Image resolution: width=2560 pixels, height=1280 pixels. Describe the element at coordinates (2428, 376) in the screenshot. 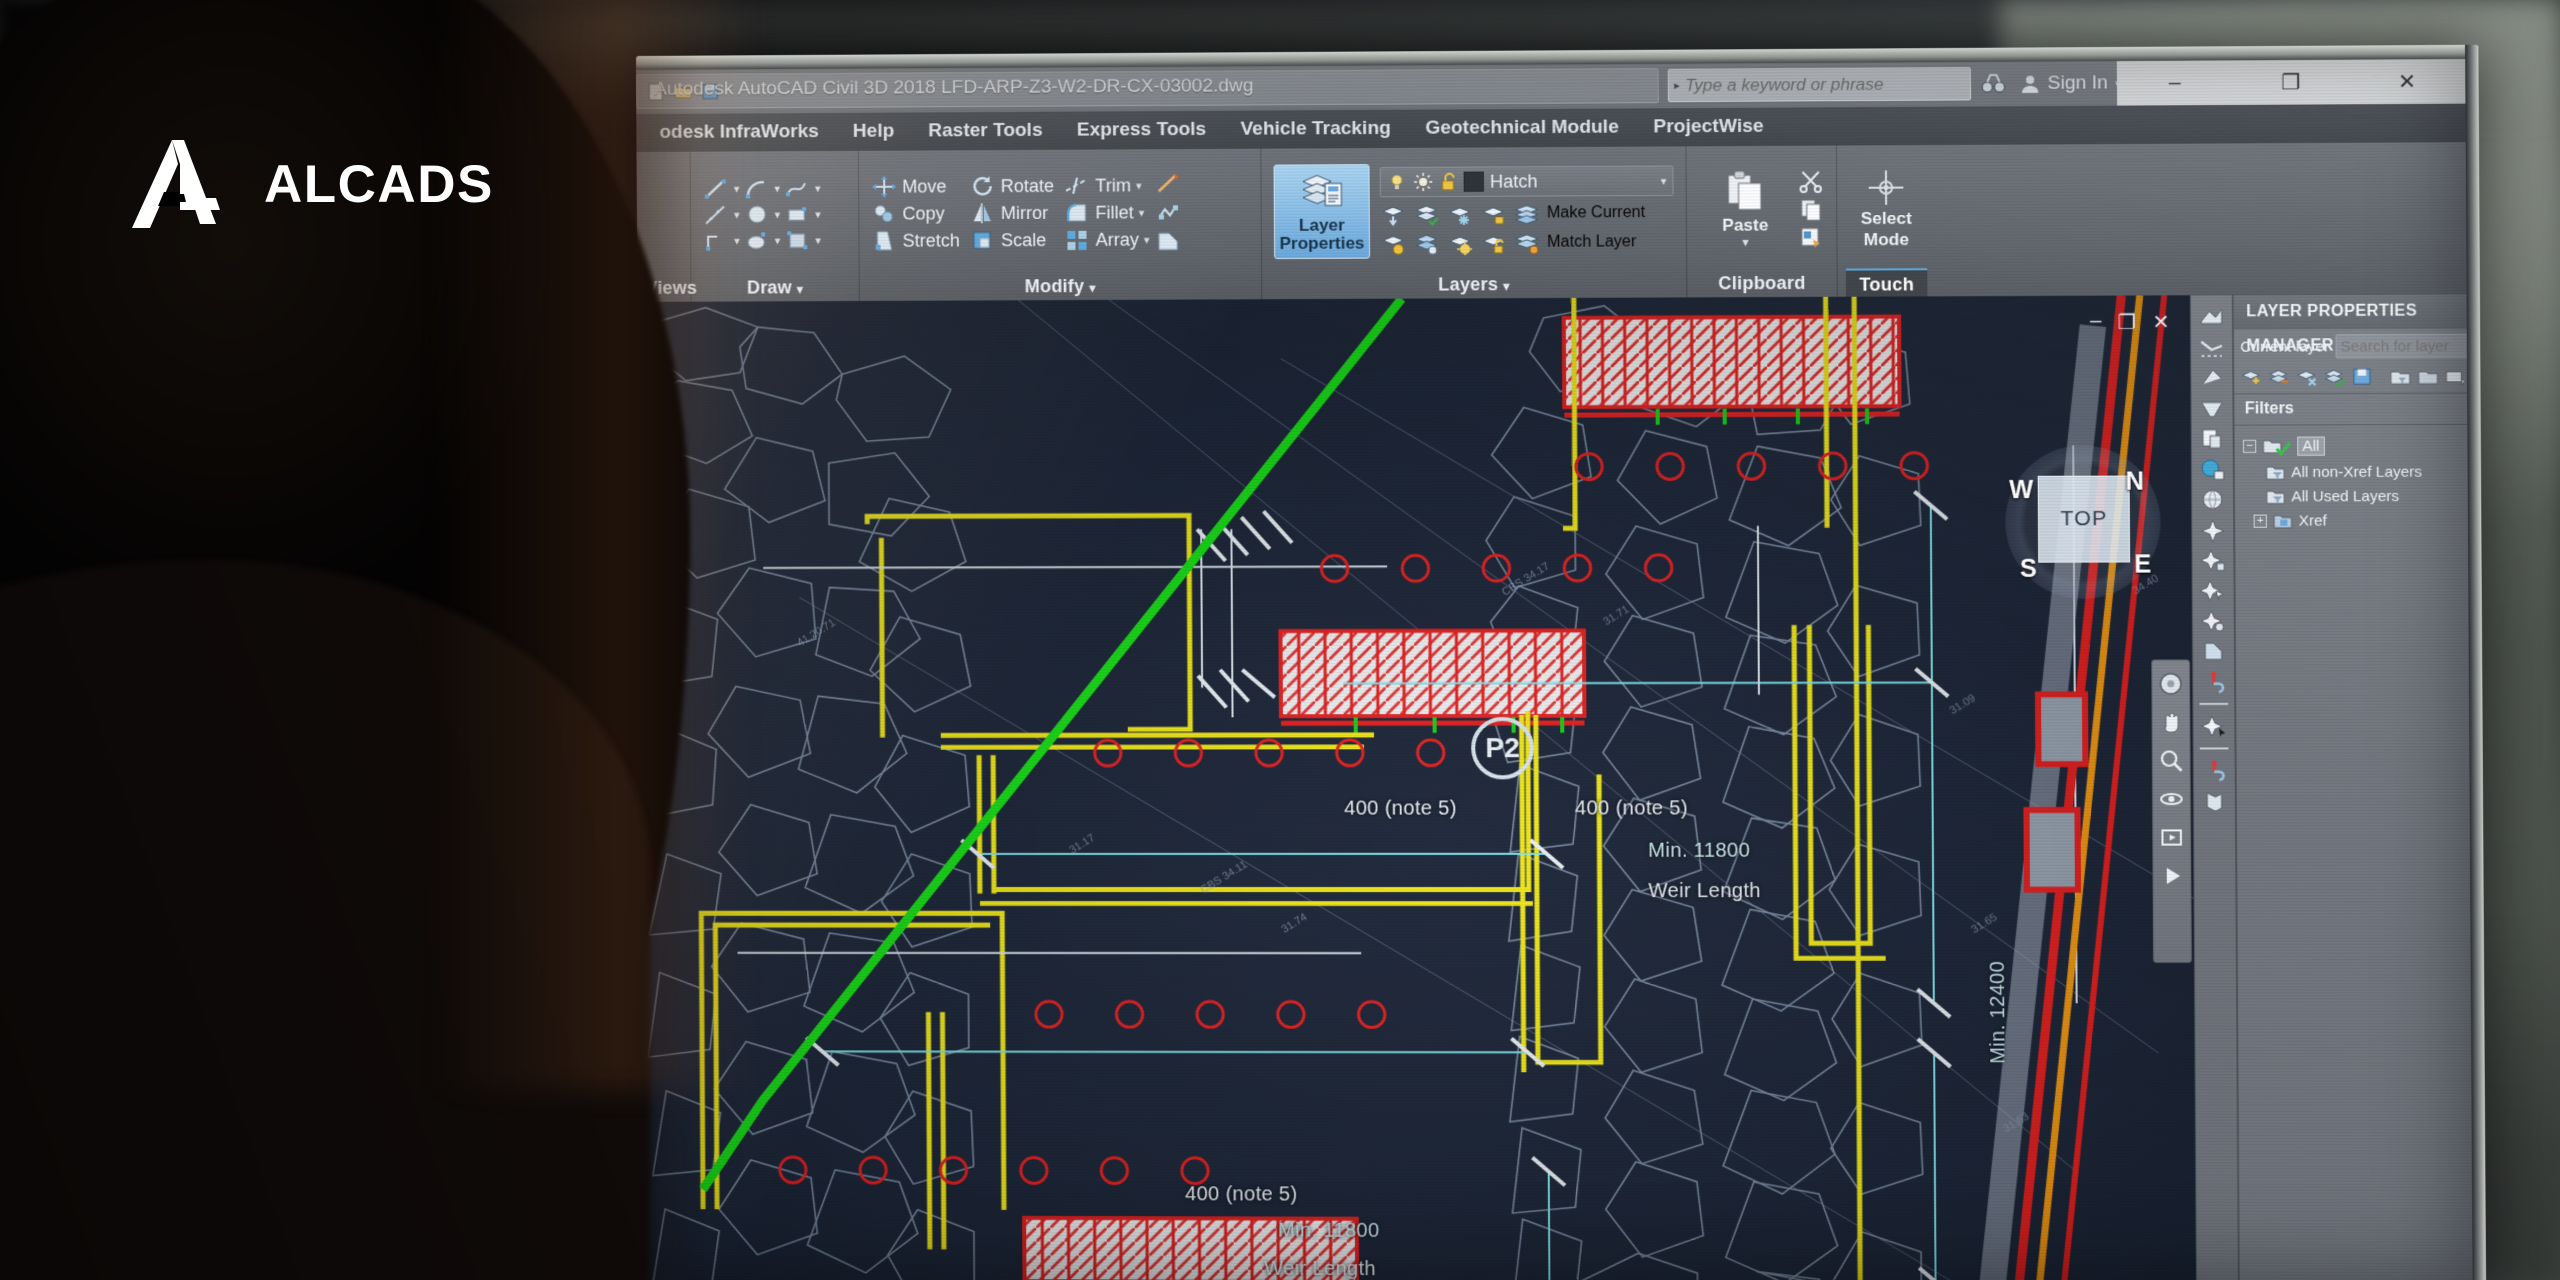

I see `new-property-filter-icon` at that location.